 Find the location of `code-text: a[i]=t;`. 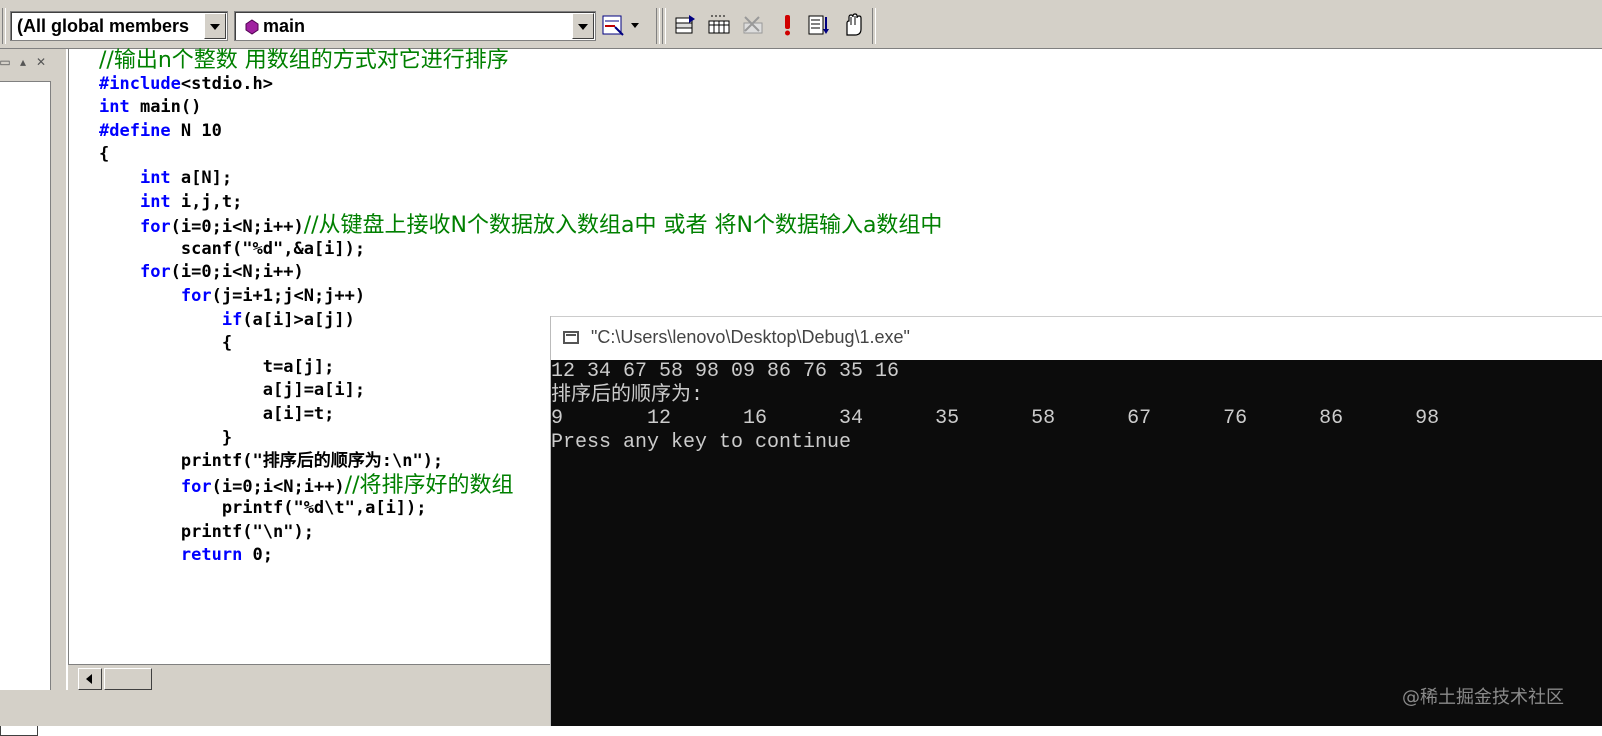

code-text: a[i]=t; is located at coordinates (217, 413).